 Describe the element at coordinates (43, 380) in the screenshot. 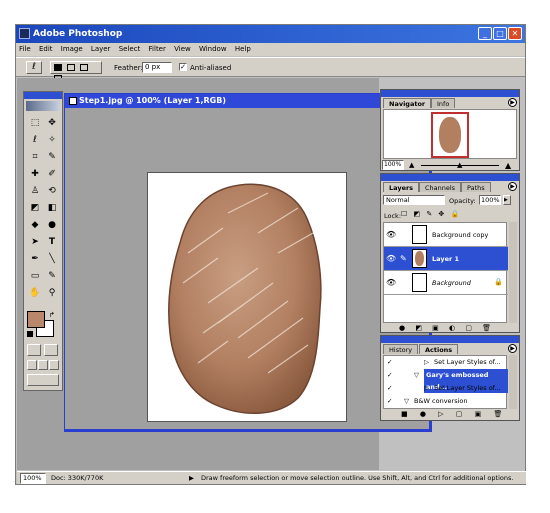

I see `jump-to-imageready-icon` at that location.